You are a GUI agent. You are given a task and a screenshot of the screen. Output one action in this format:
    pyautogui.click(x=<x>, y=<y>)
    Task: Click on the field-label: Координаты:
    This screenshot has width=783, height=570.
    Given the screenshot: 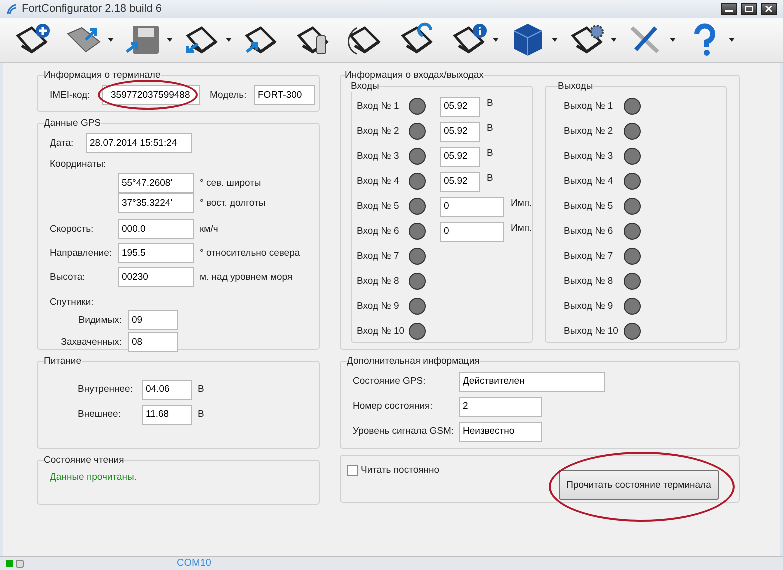 What is the action you would take?
    pyautogui.click(x=79, y=164)
    